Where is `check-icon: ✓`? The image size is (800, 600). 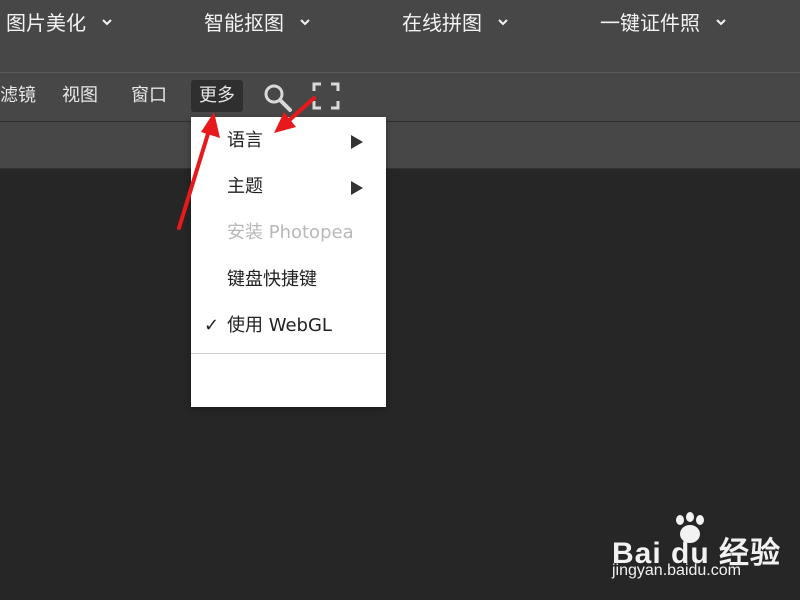 check-icon: ✓ is located at coordinates (212, 325).